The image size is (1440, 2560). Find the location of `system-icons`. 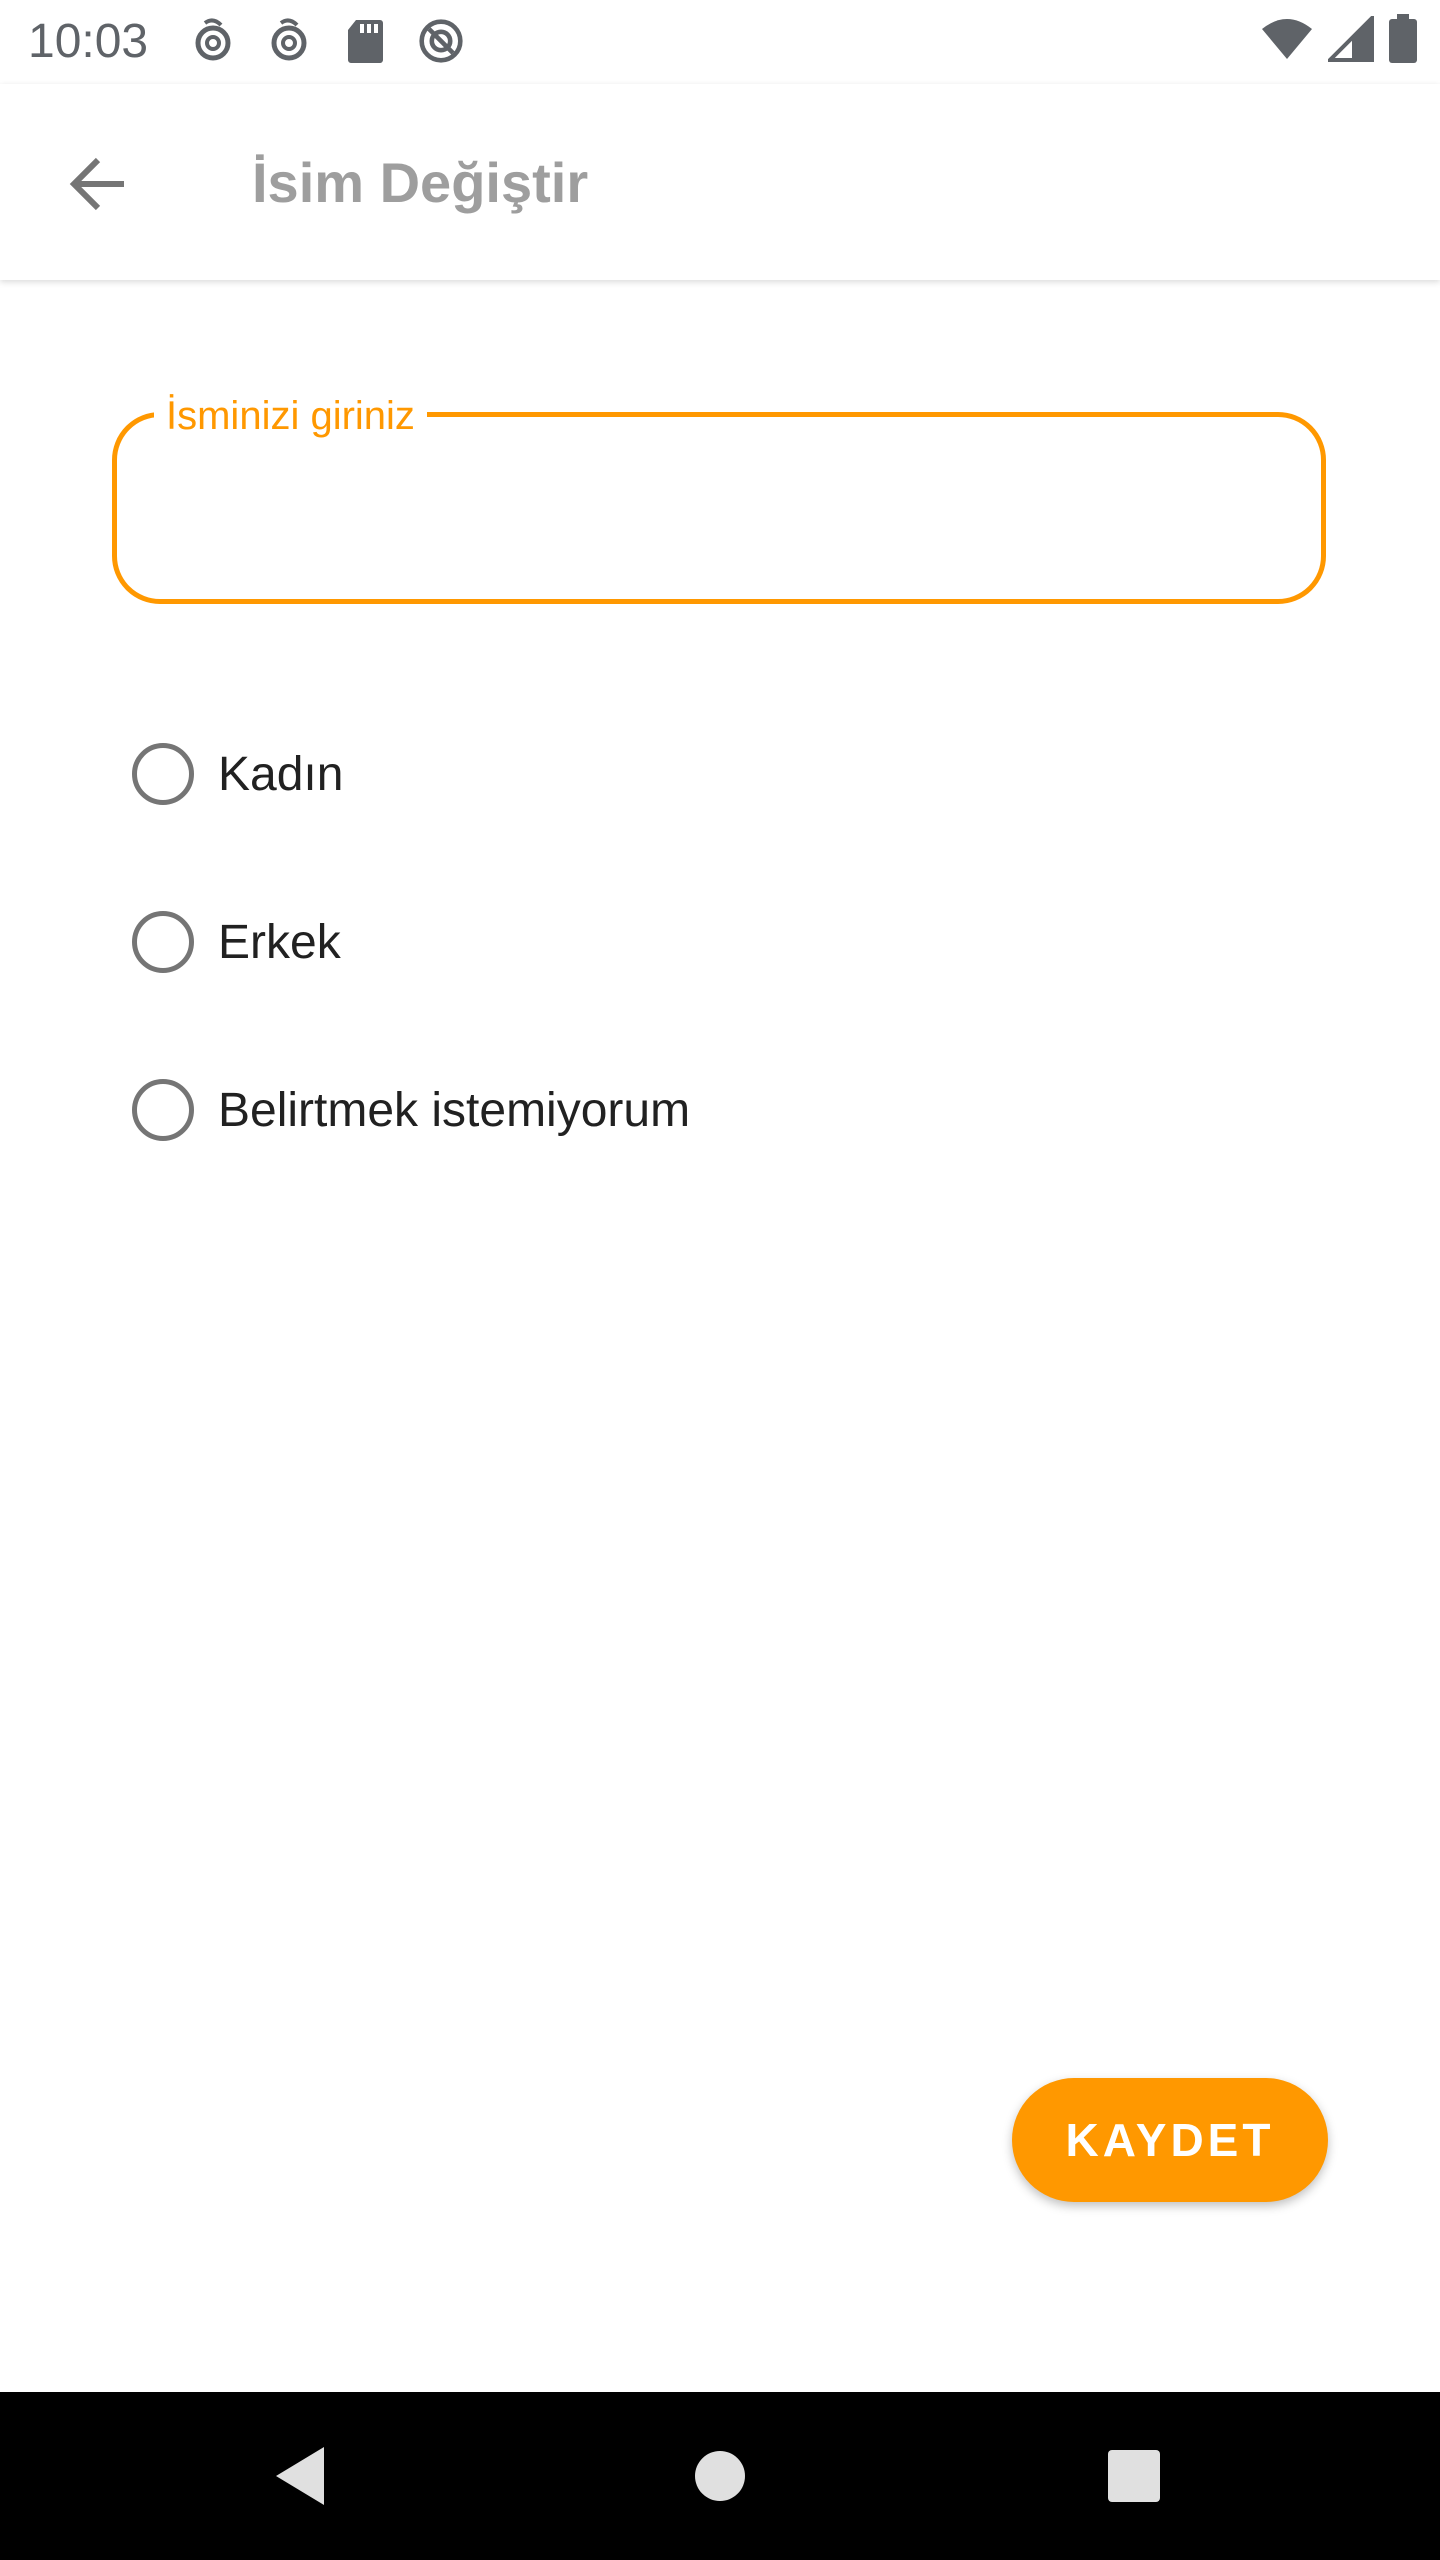

system-icons is located at coordinates (1339, 41).